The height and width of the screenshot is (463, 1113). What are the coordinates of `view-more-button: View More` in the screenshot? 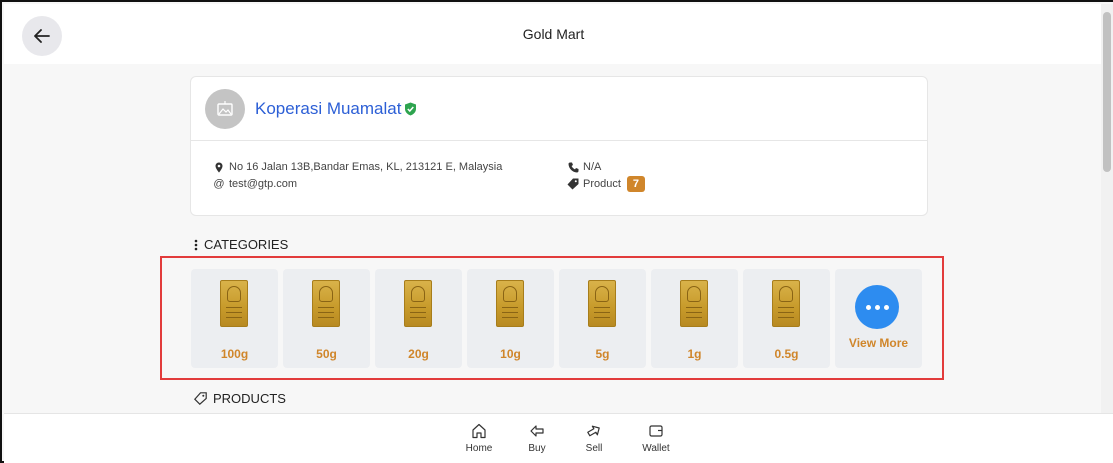 It's located at (878, 318).